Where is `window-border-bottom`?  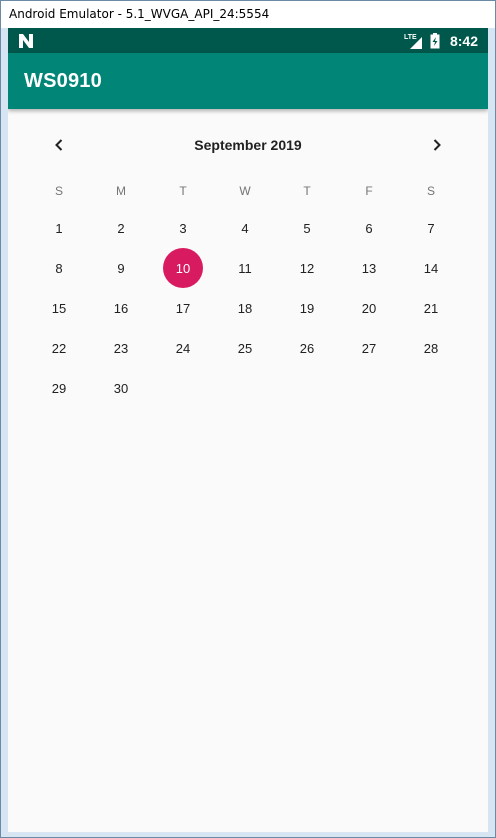 window-border-bottom is located at coordinates (248, 834).